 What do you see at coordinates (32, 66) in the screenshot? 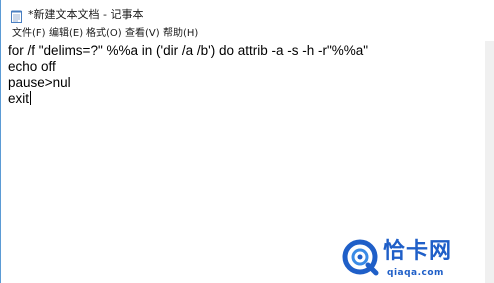
I see `editor-line: echo off` at bounding box center [32, 66].